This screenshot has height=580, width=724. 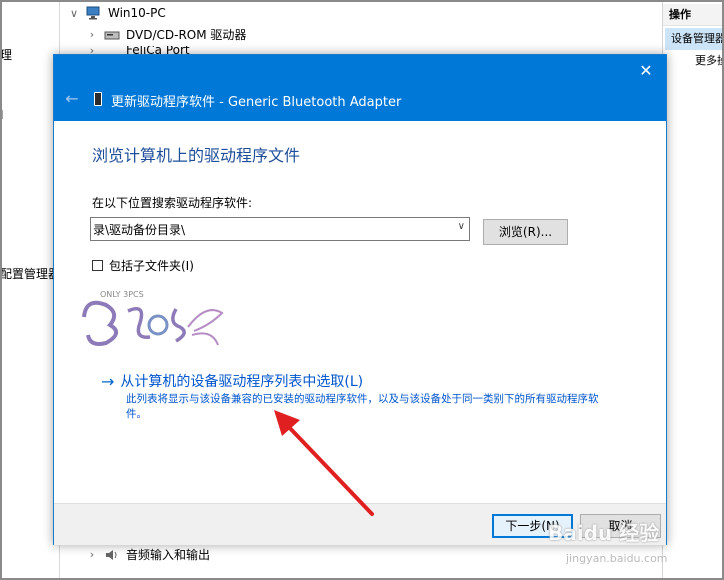 What do you see at coordinates (241, 381) in the screenshot?
I see `pick-from-list-label: 从计算机的设备驱动程序列表中选取(L)` at bounding box center [241, 381].